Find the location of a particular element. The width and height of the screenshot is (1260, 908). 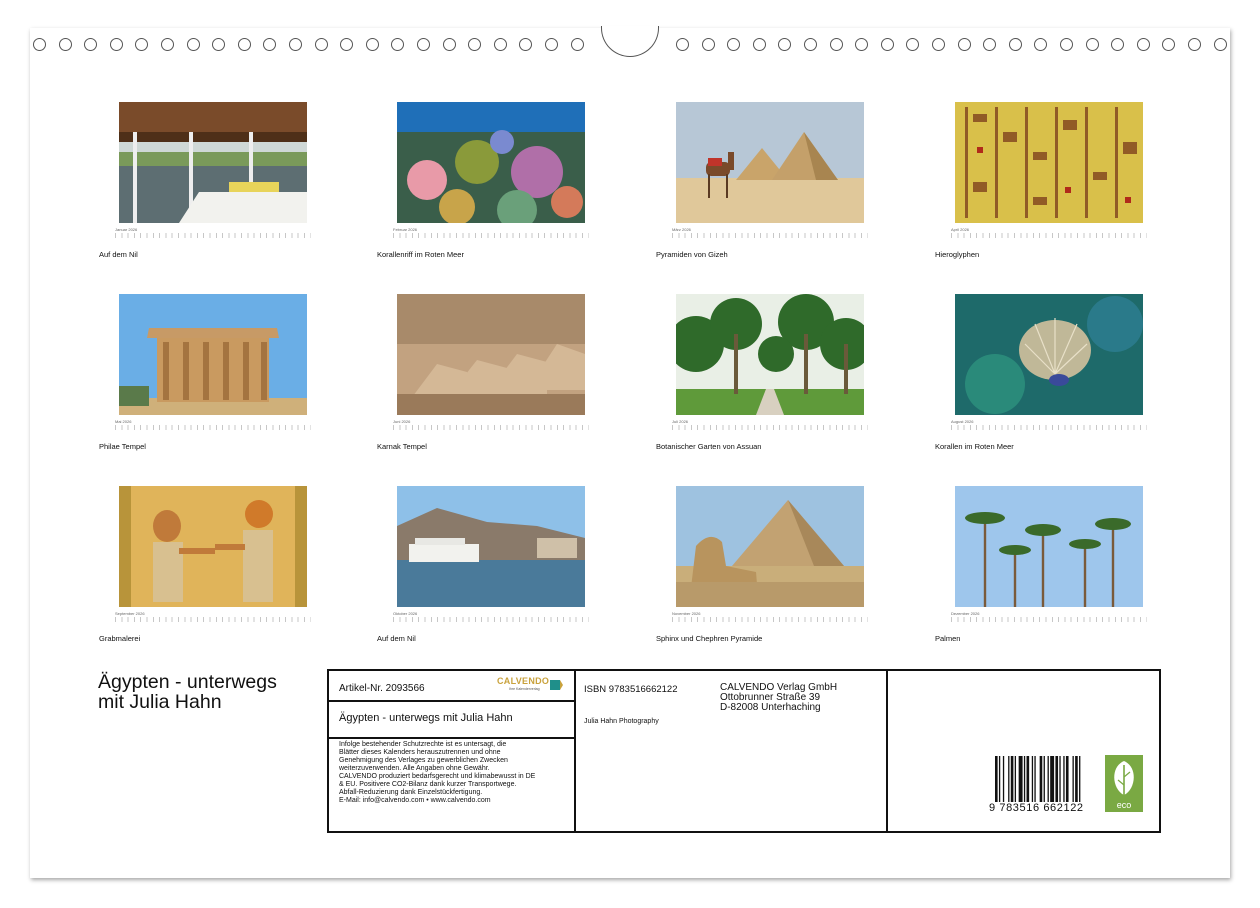

month-calendar-strip: Mai 2026 is located at coordinates (213, 425).